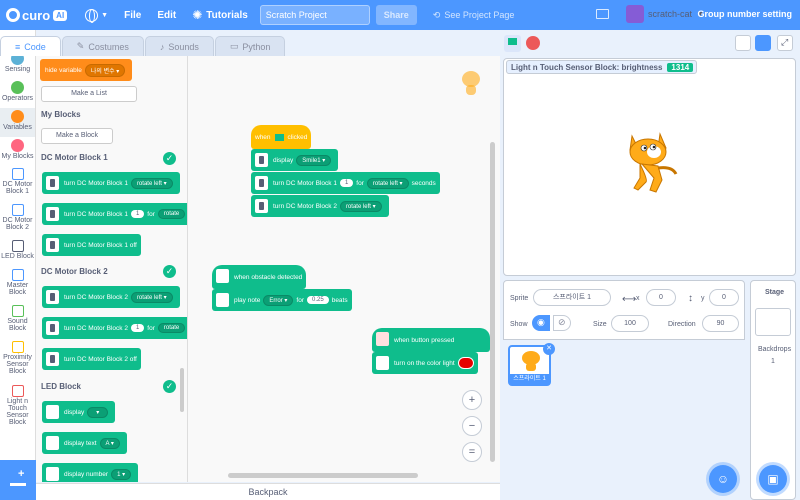 This screenshot has width=800, height=500. I want to click on see-project-page-label: See Project Page, so click(479, 15).